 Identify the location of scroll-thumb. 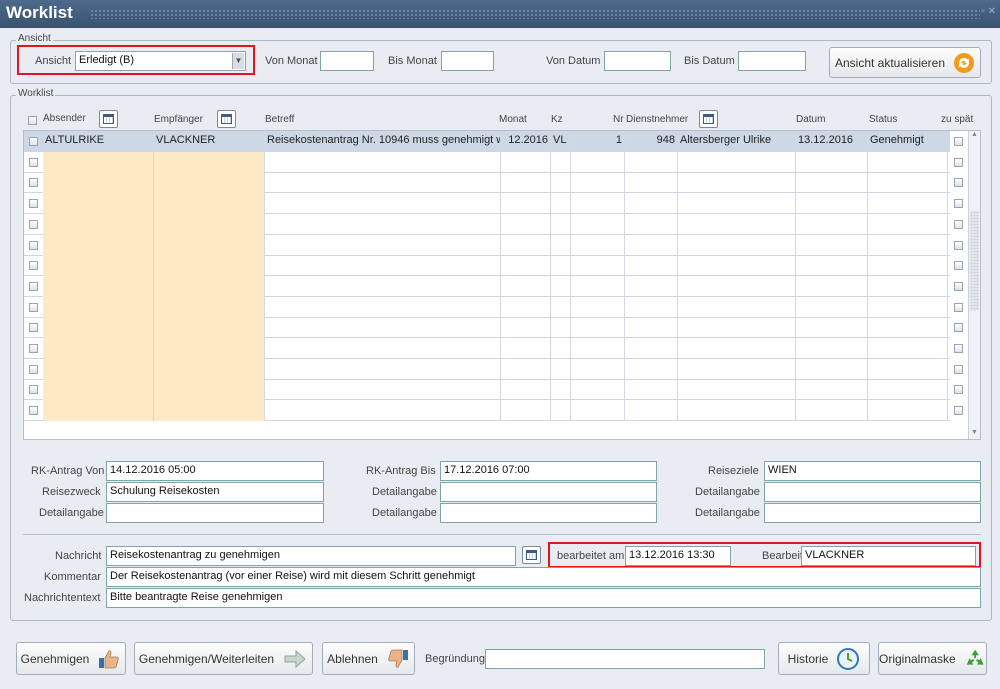
(974, 261).